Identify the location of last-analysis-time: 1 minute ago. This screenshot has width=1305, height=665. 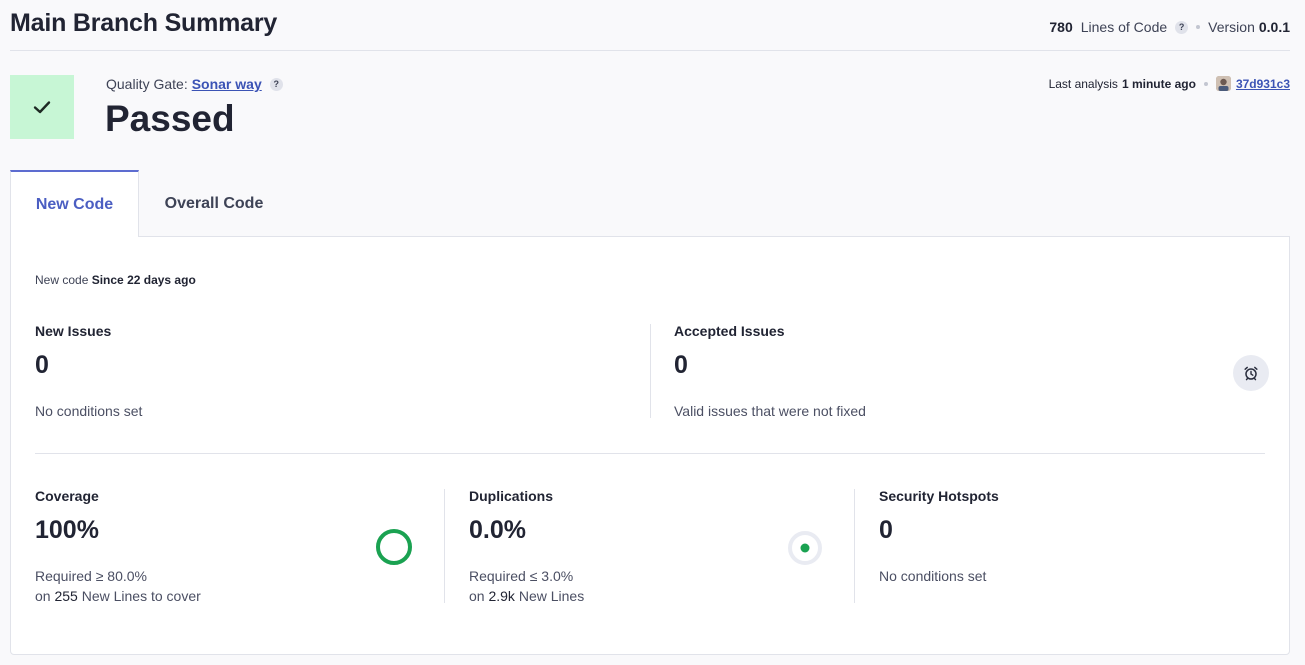
(1158, 83).